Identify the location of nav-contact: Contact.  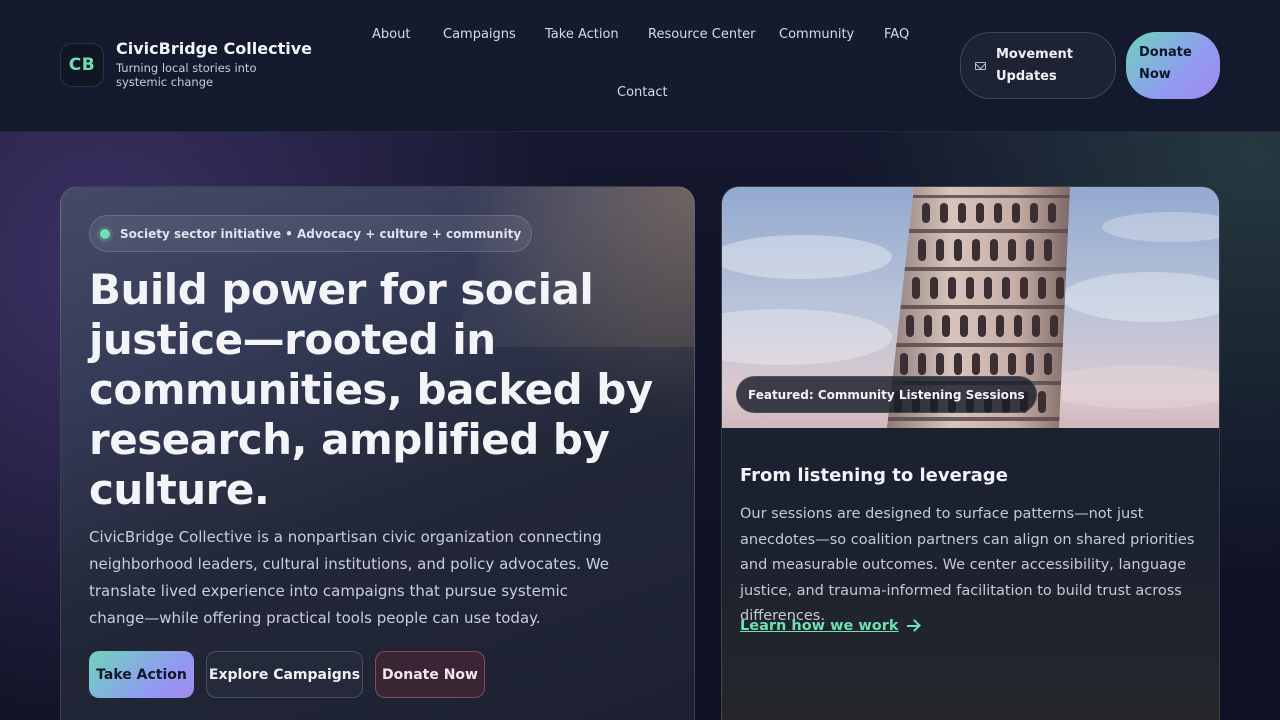
(642, 92).